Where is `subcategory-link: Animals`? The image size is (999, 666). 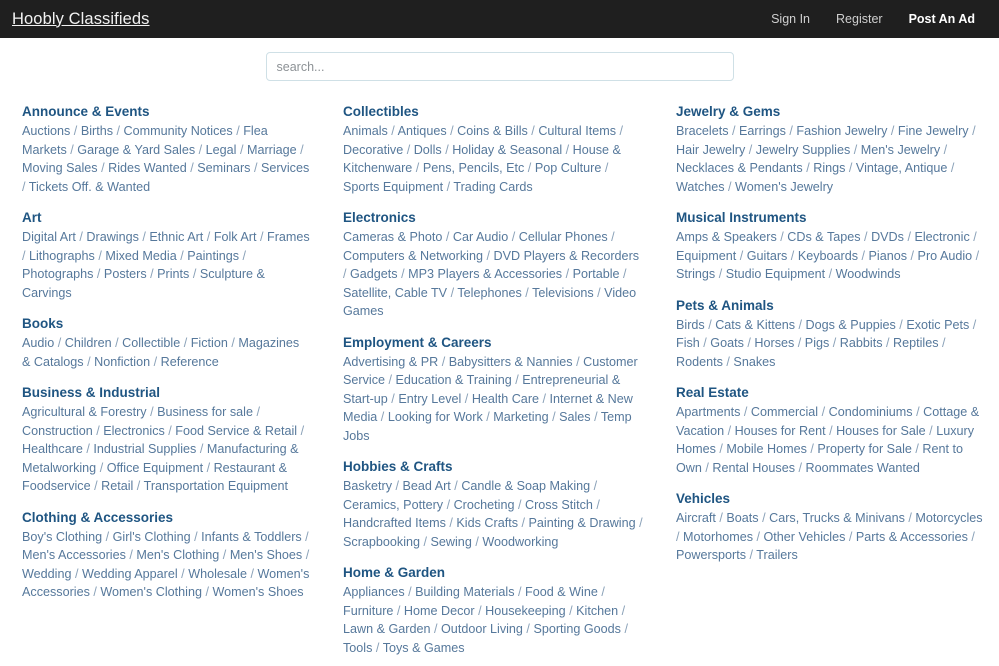
subcategory-link: Animals is located at coordinates (365, 131).